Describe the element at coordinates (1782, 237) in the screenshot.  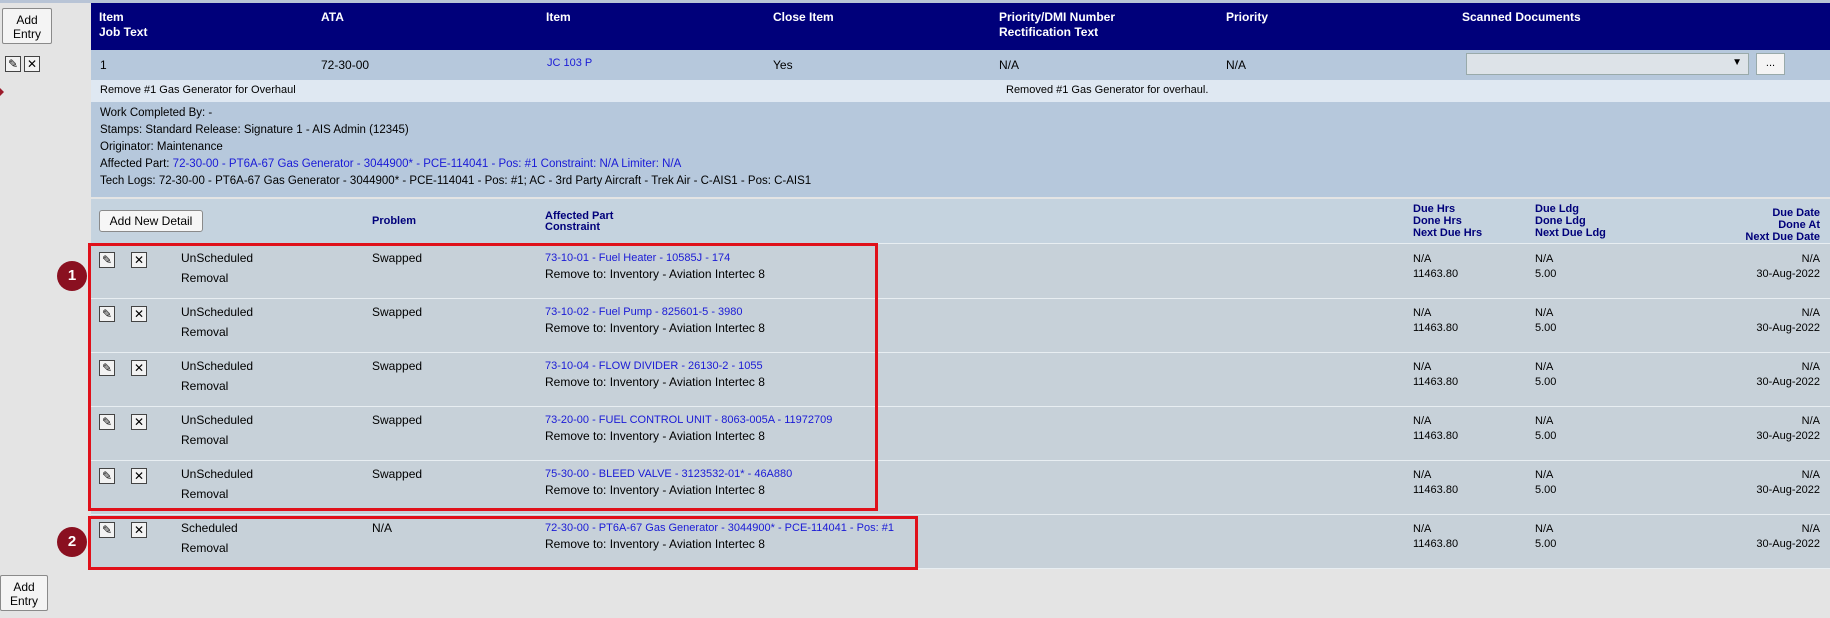
I see `detail-header-next-due-date: Next Due Date` at that location.